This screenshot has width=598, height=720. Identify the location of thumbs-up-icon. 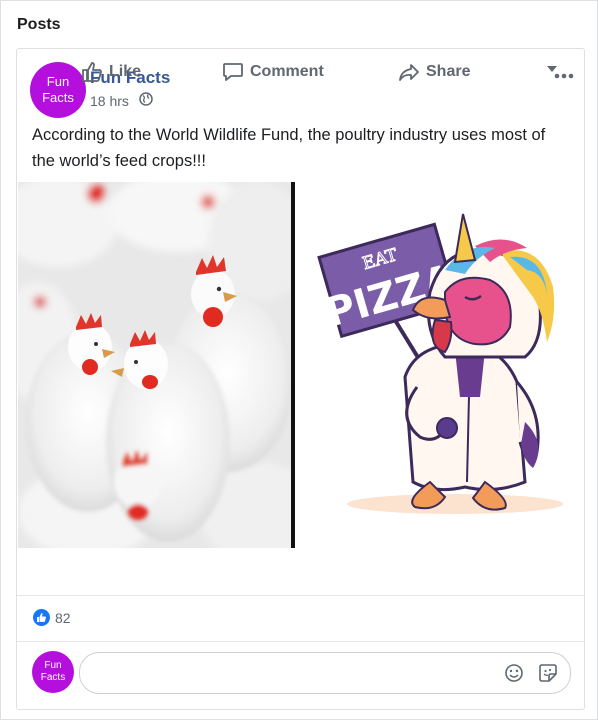
(92, 72).